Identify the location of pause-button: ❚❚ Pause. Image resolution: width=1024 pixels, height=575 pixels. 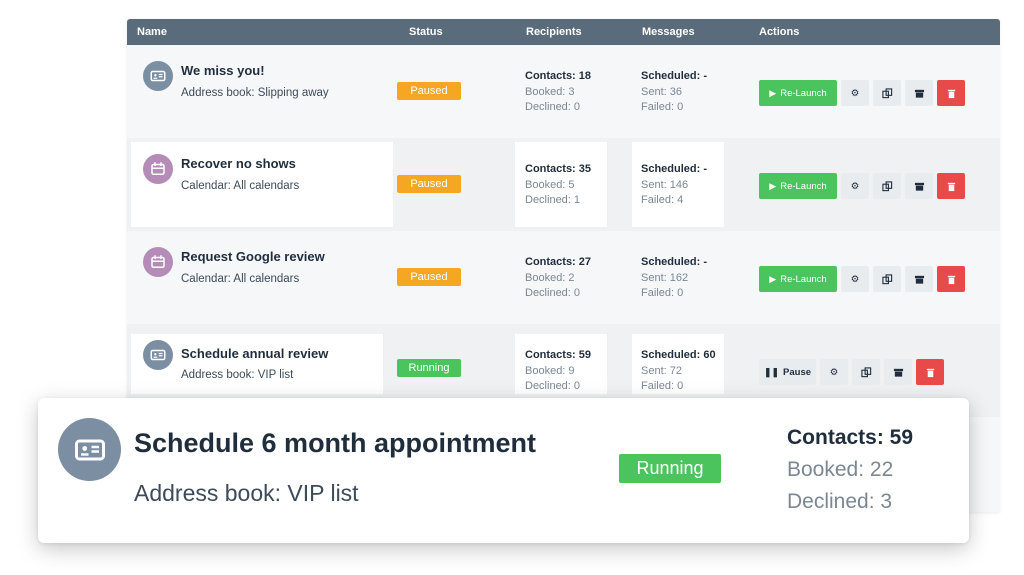
(787, 372).